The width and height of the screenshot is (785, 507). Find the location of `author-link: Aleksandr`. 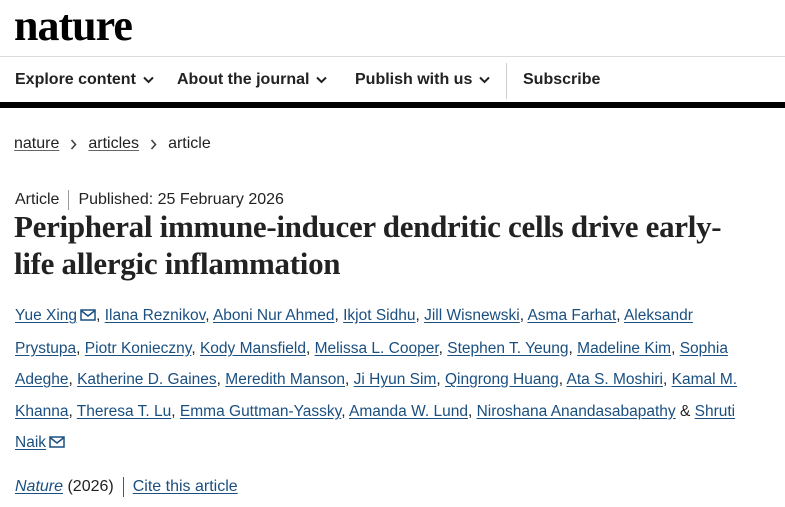

author-link: Aleksandr is located at coordinates (658, 315).